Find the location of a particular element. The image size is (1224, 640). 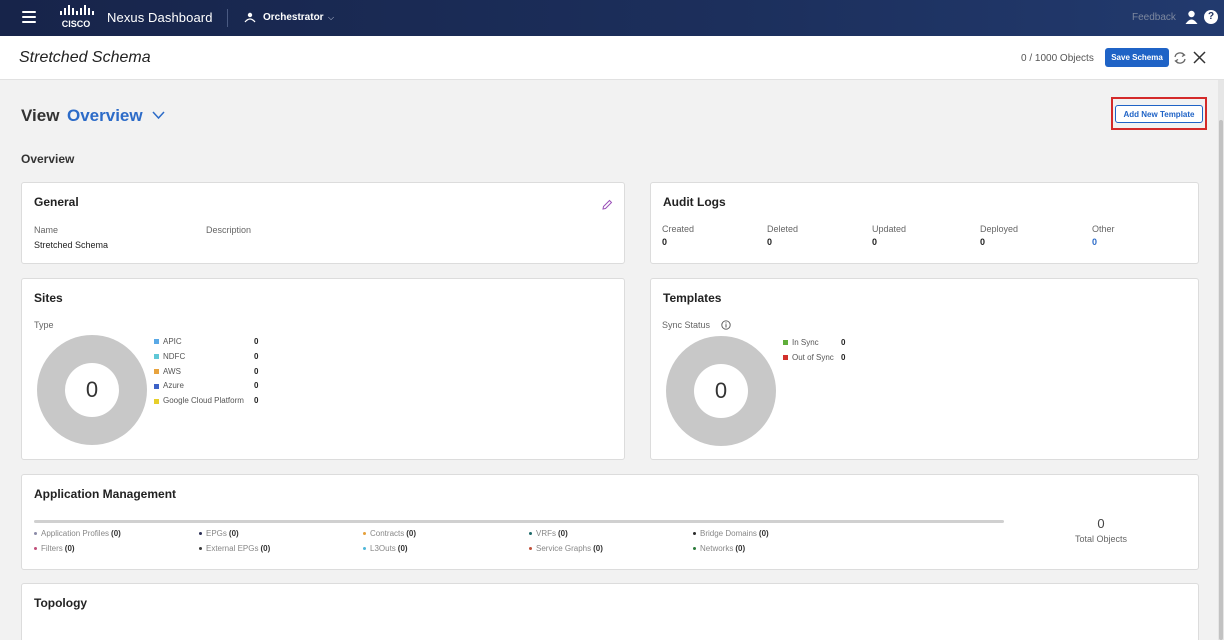

add-new-template-button: Add New Template is located at coordinates (1159, 114).